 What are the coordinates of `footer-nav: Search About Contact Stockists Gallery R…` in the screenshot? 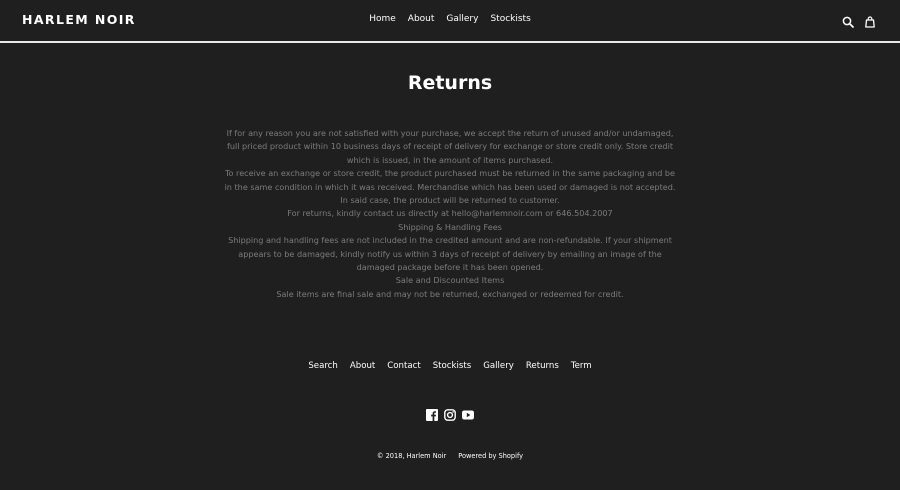 It's located at (450, 366).